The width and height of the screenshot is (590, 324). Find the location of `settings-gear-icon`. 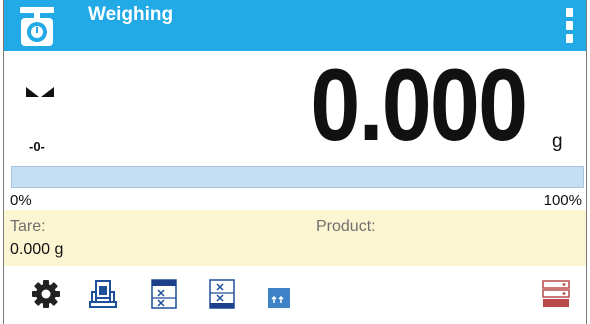

settings-gear-icon is located at coordinates (46, 294).